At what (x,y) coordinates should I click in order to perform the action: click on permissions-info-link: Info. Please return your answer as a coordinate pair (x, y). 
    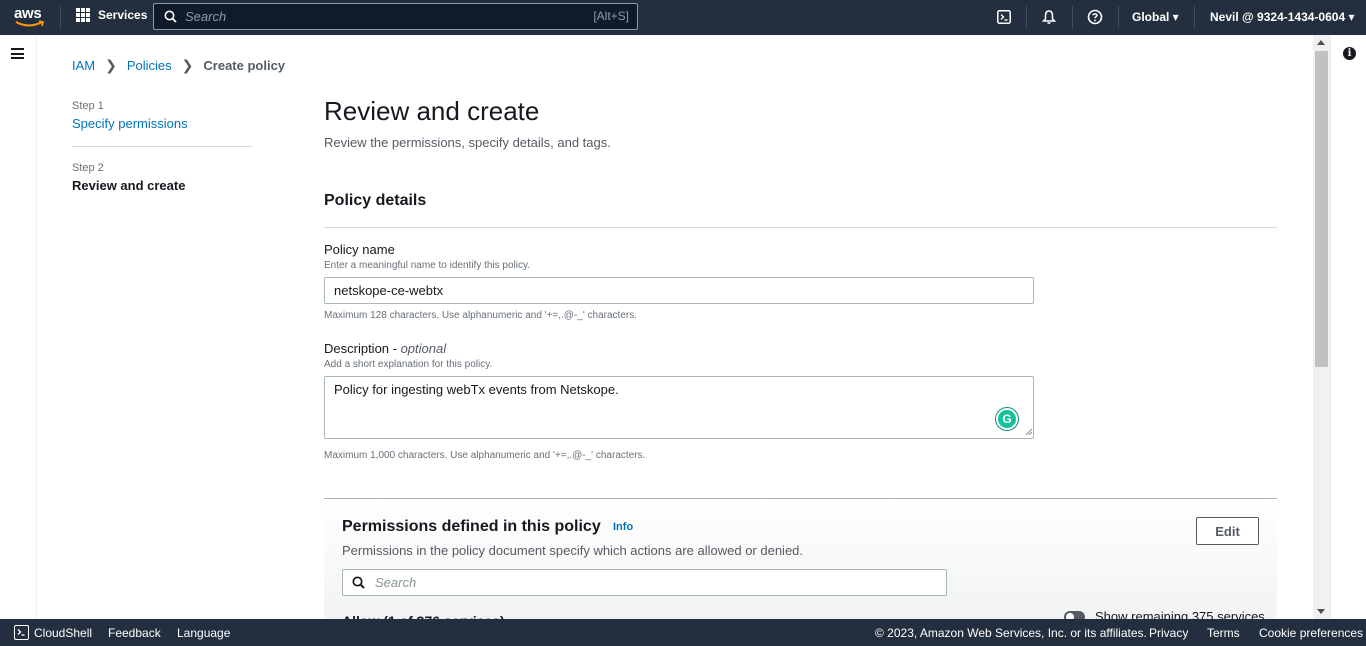
    Looking at the image, I should click on (623, 527).